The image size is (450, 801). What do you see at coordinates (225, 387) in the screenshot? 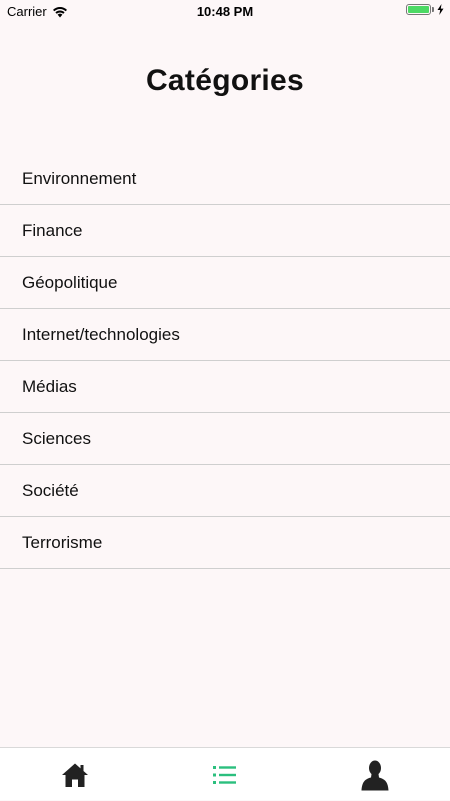
I see `category-item-medias: Médias` at bounding box center [225, 387].